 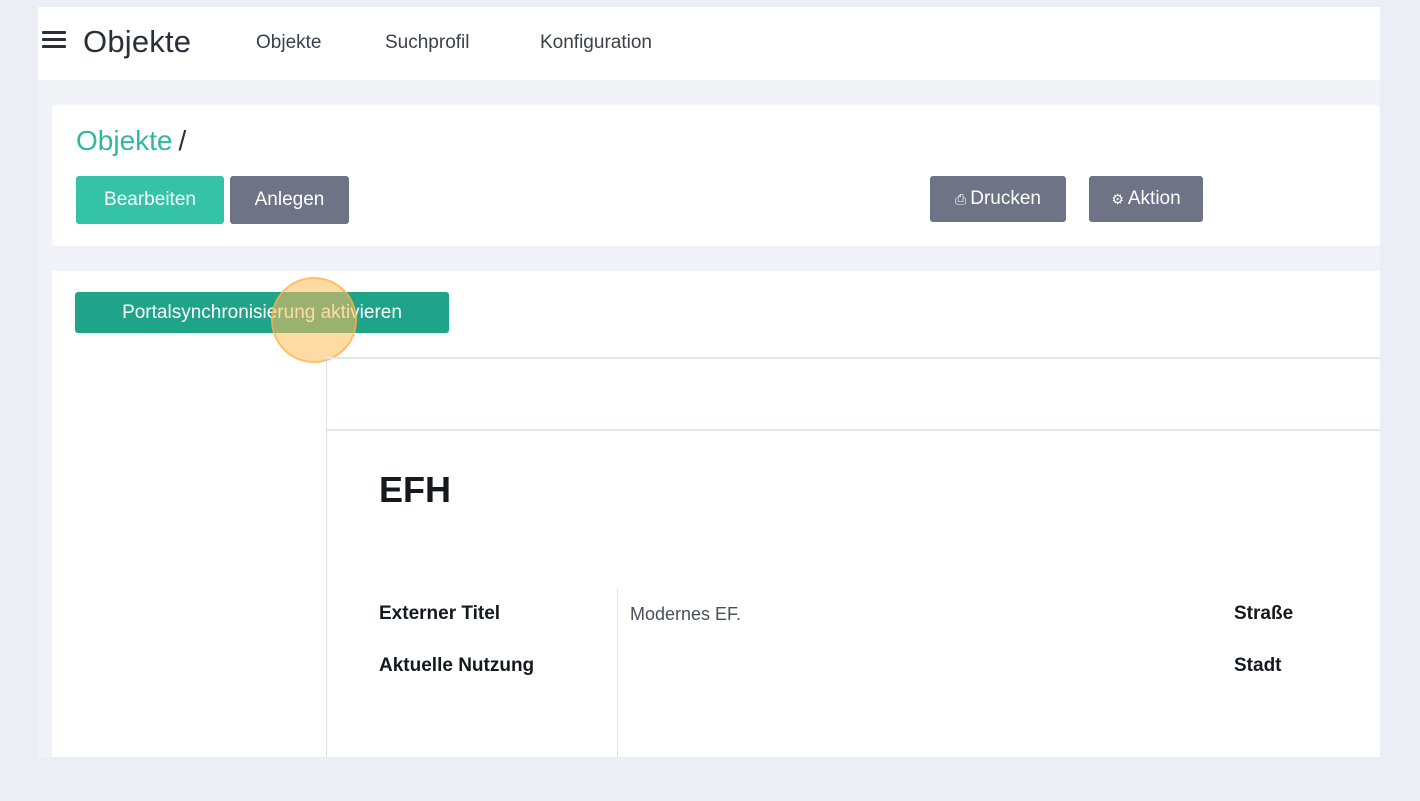 I want to click on gear-icon: ⚙, so click(x=1117, y=199).